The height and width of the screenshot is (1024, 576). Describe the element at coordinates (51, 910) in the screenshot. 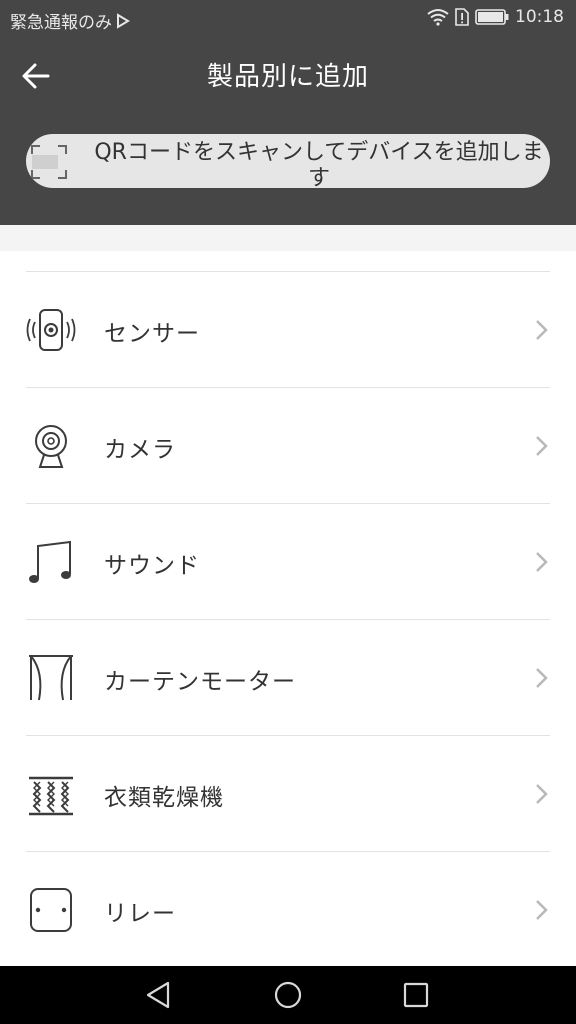

I see `relay-icon` at that location.